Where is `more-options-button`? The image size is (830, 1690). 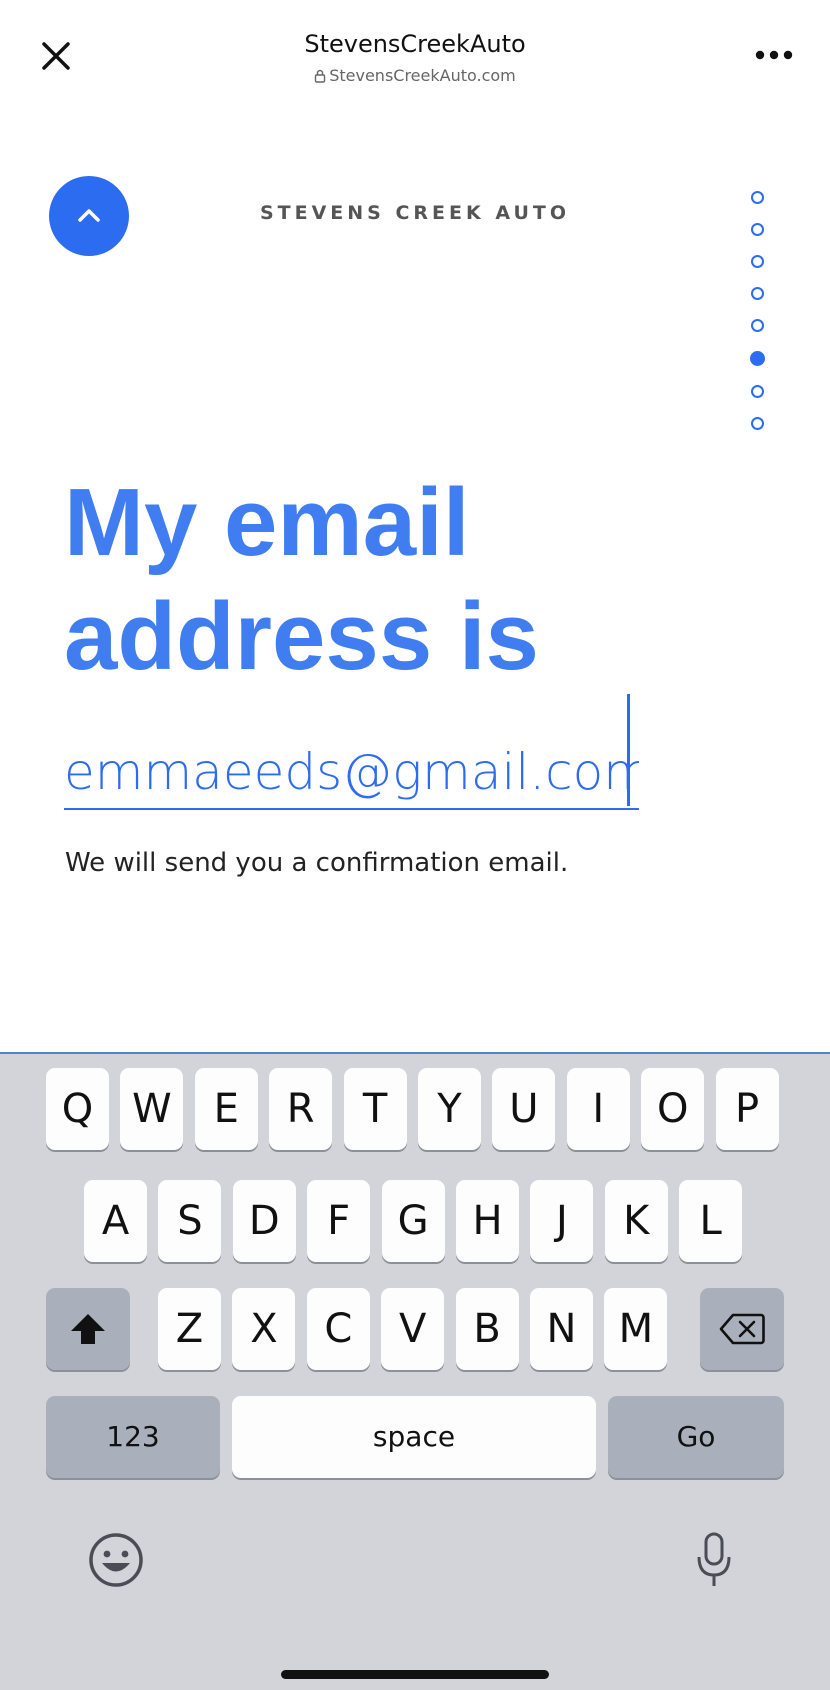
more-options-button is located at coordinates (774, 55).